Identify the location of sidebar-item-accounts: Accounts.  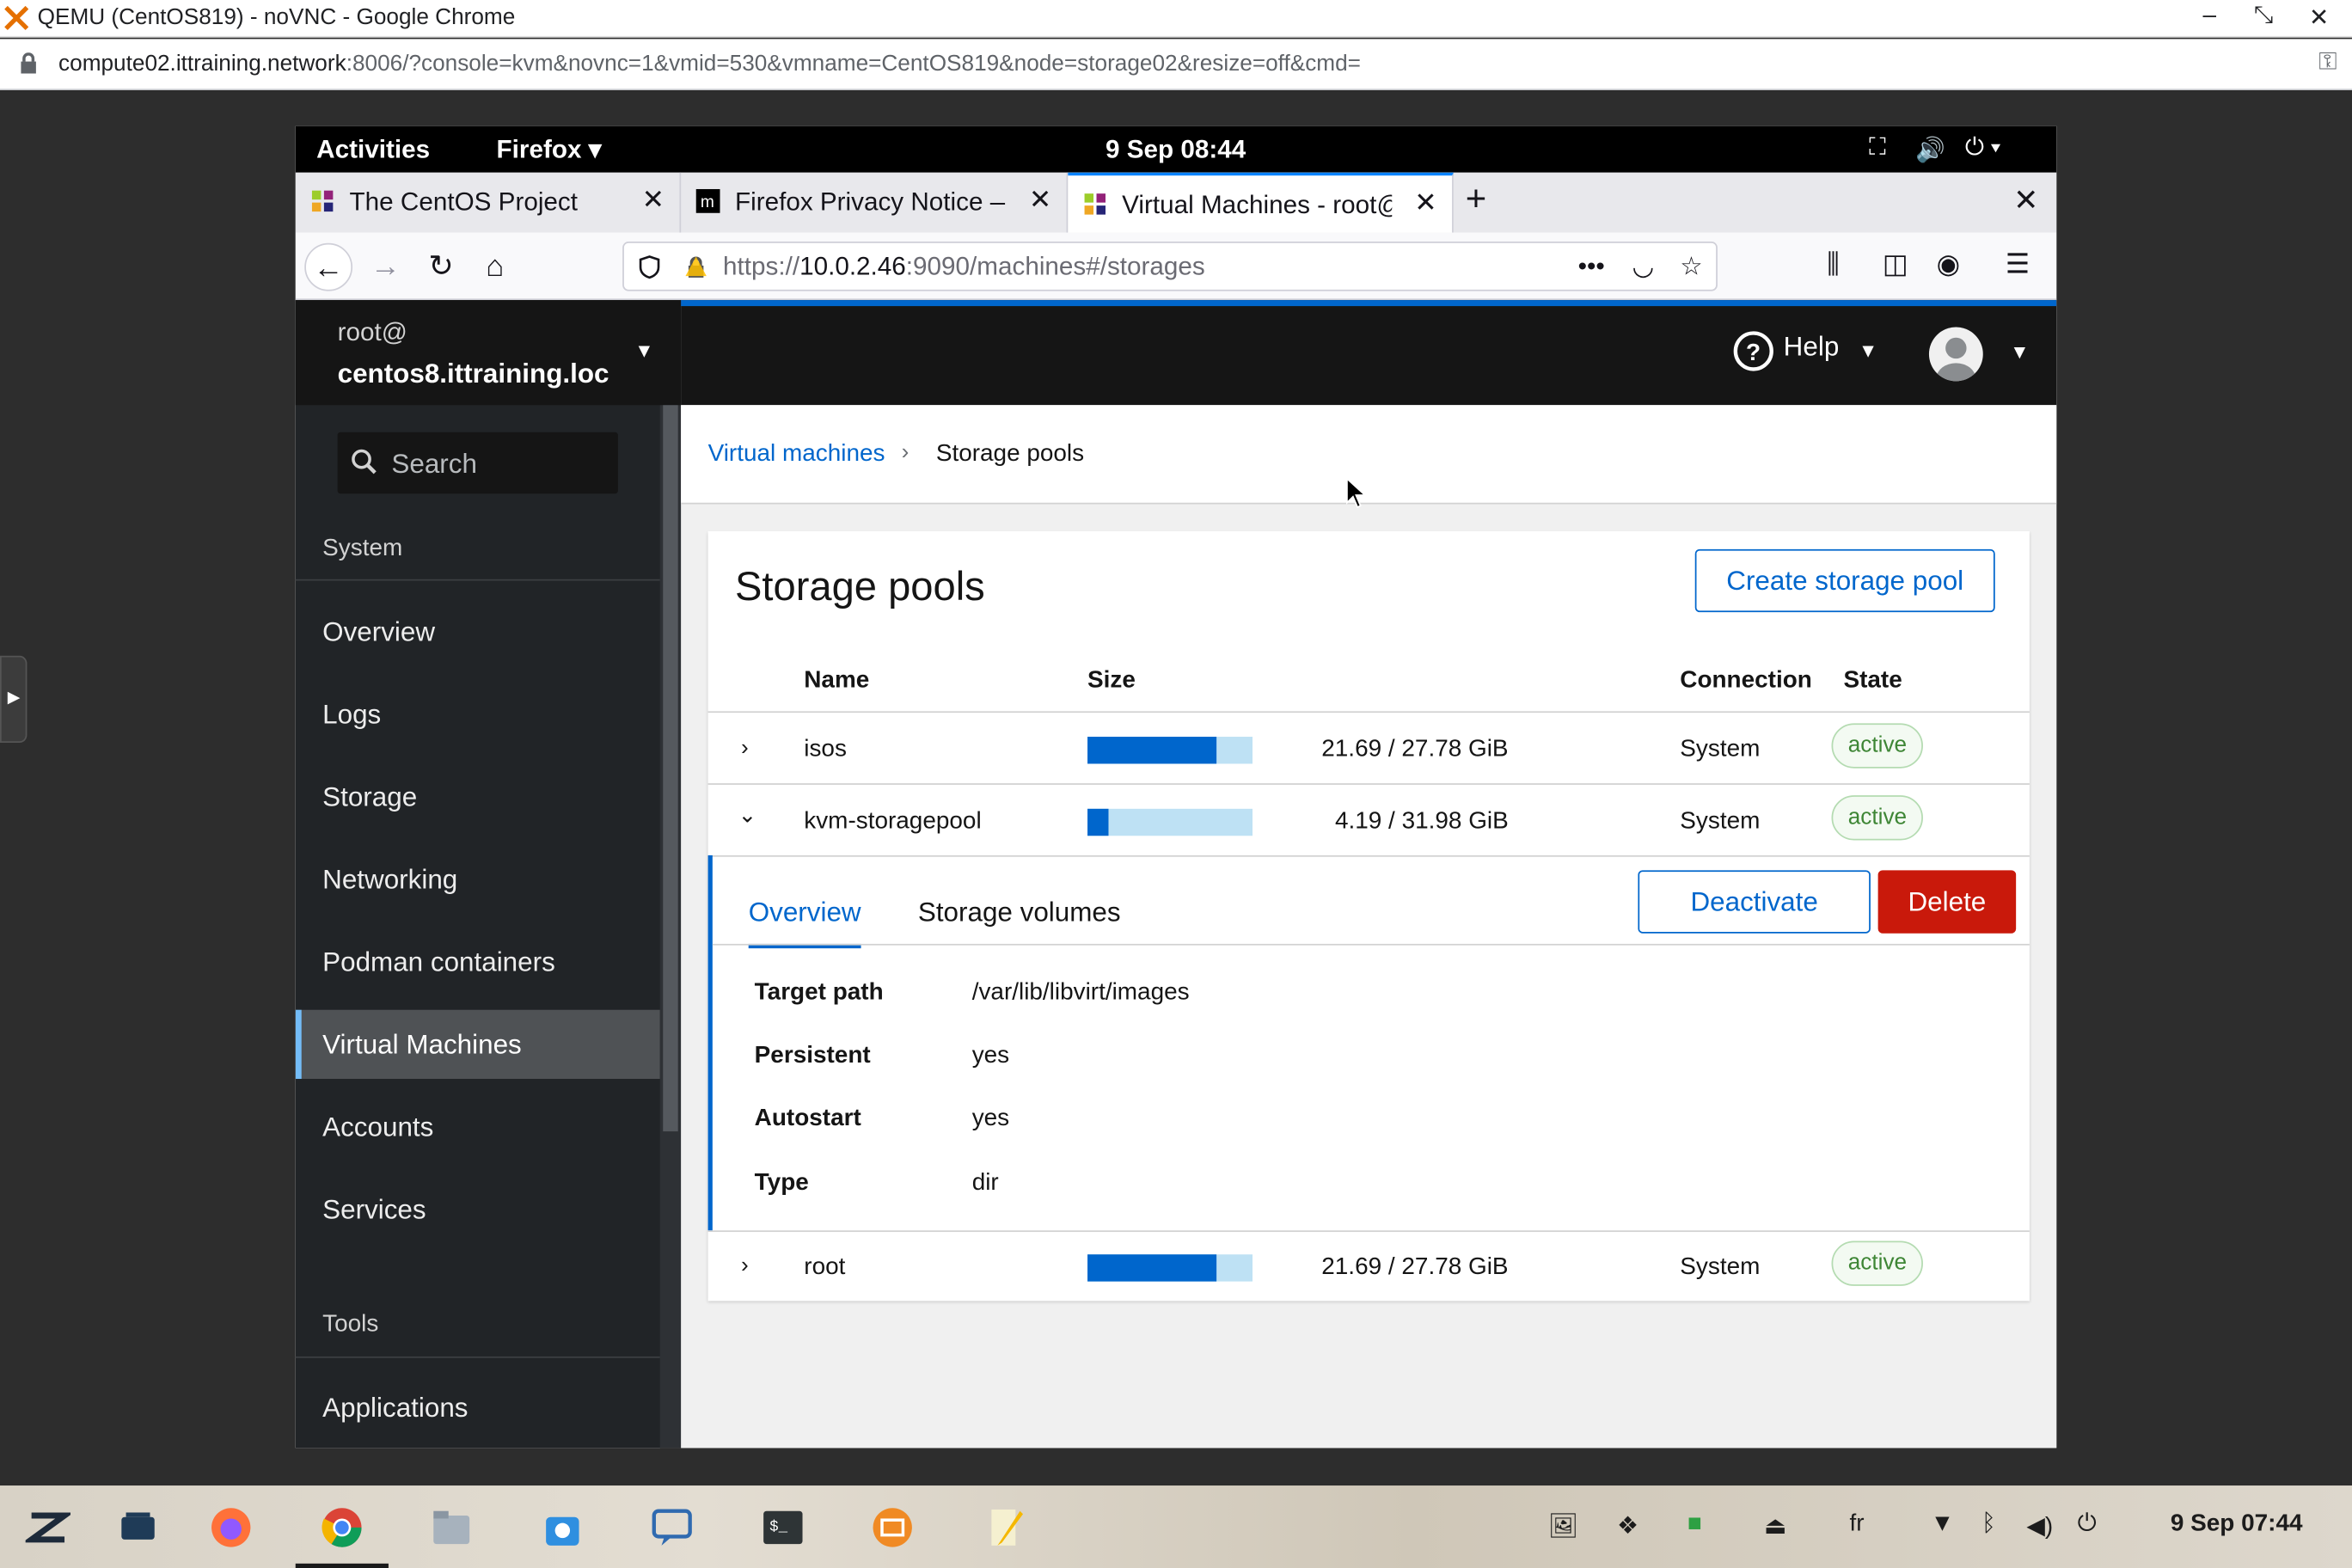
(478, 1127).